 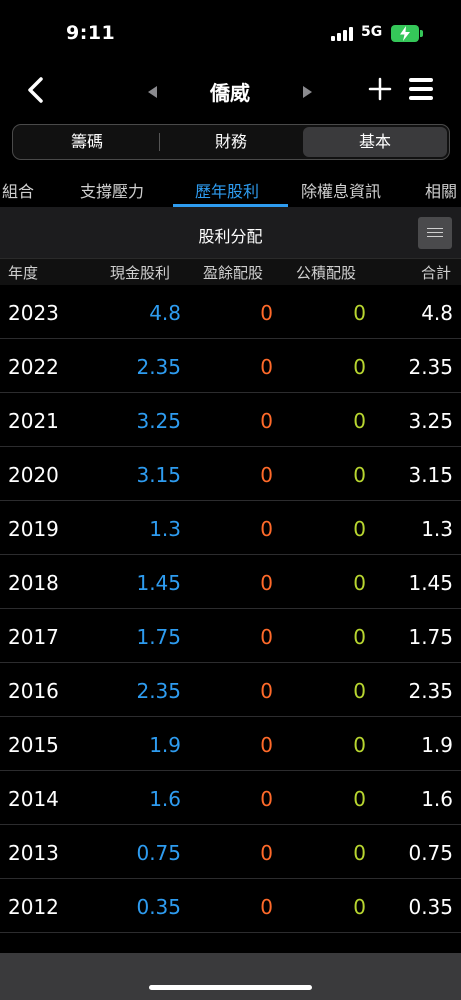 What do you see at coordinates (36, 90) in the screenshot?
I see `back-icon` at bounding box center [36, 90].